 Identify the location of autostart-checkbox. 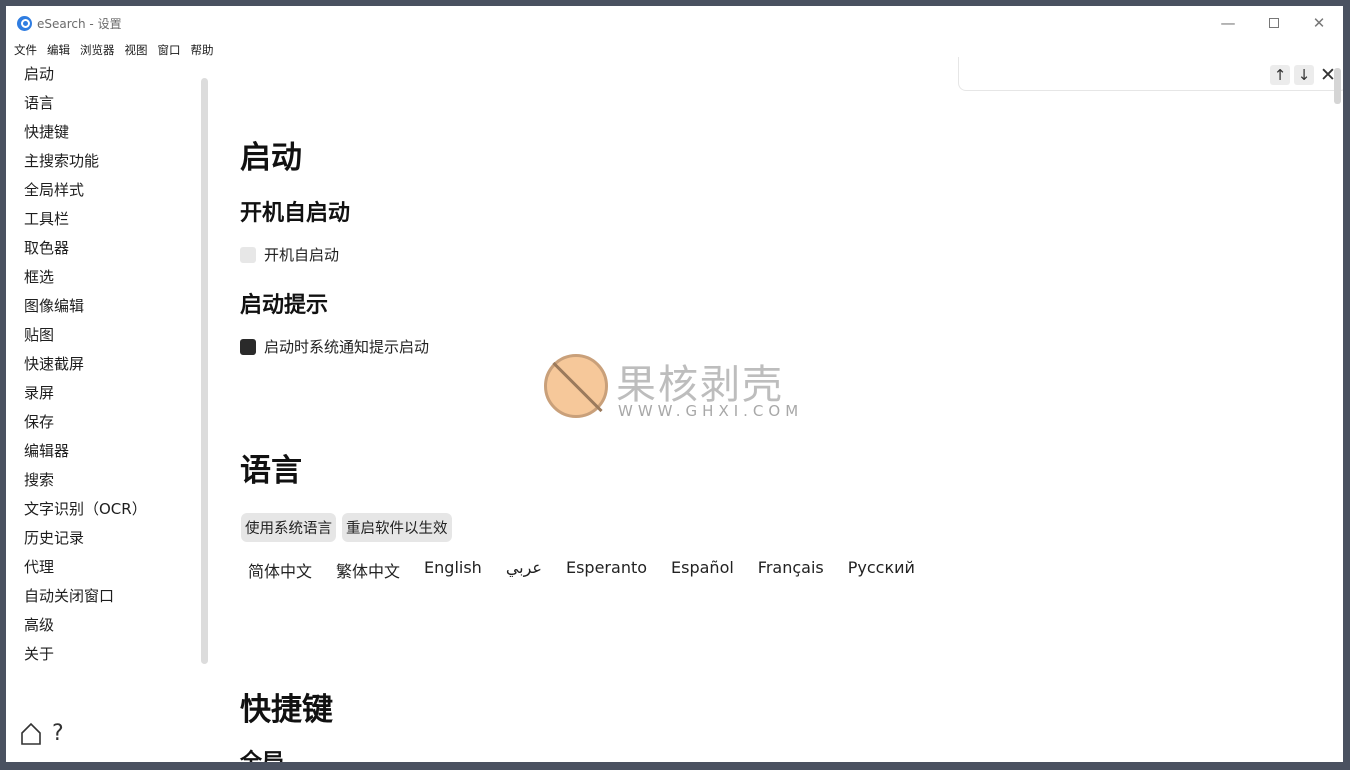
(248, 254).